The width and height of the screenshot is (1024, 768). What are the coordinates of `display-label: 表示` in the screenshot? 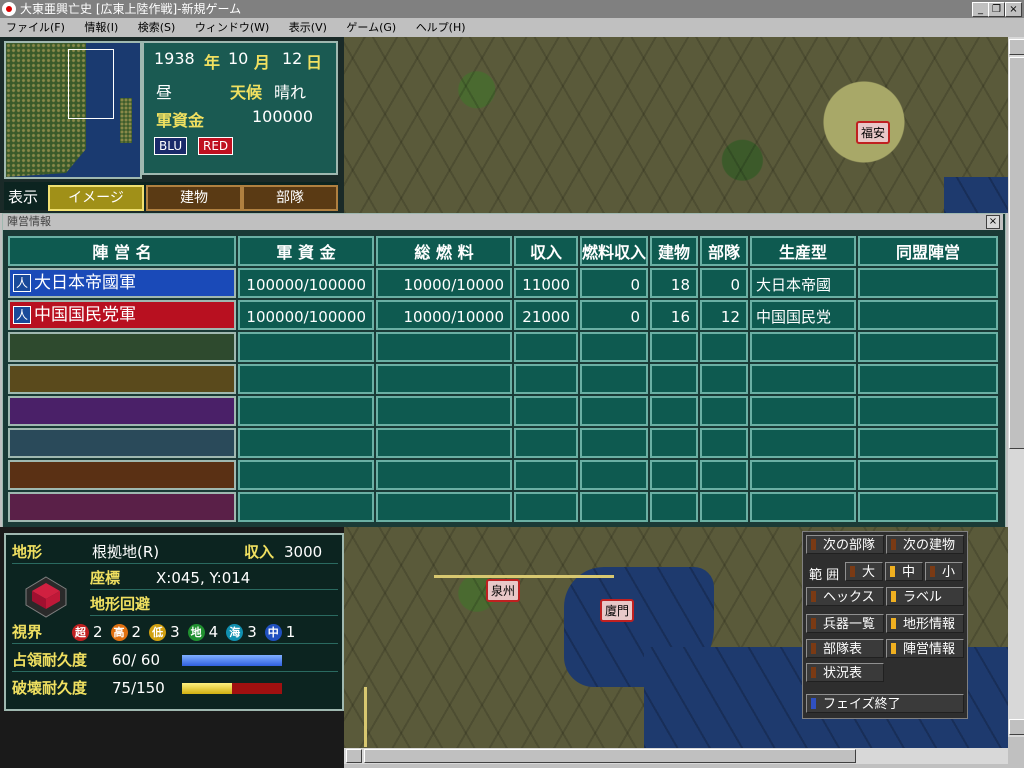 It's located at (23, 197).